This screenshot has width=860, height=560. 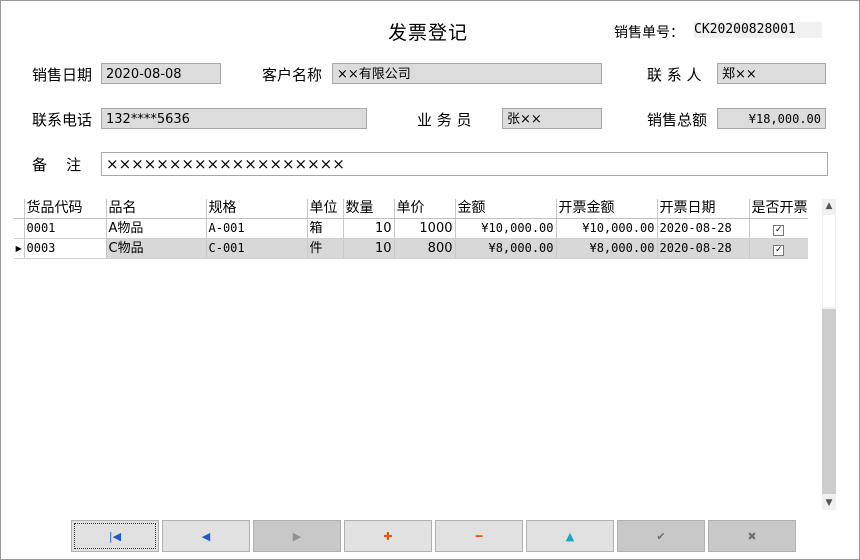 What do you see at coordinates (19, 228) in the screenshot?
I see `row-indicator` at bounding box center [19, 228].